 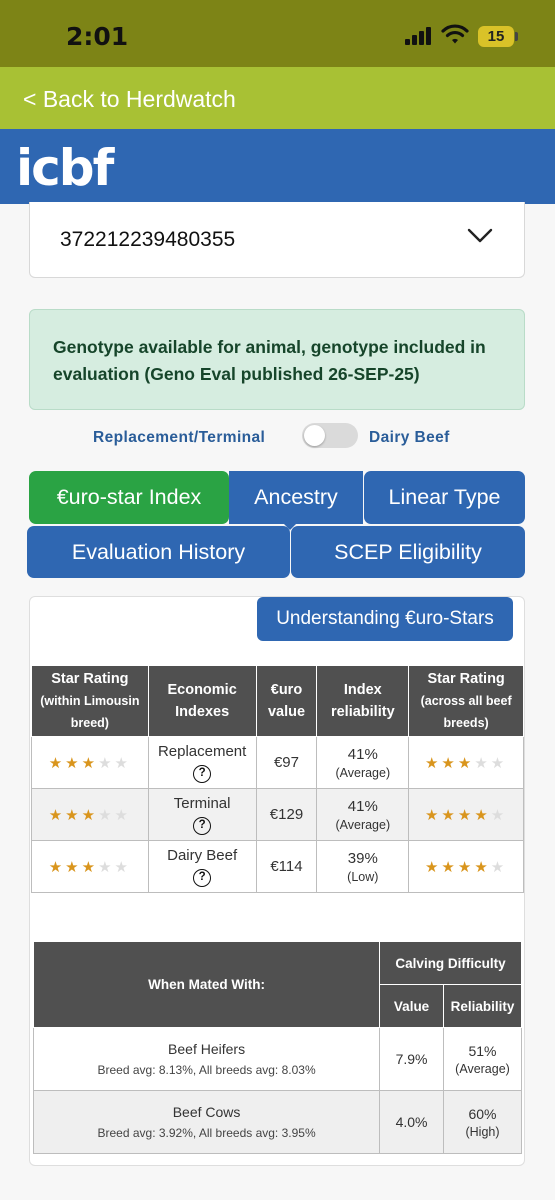 What do you see at coordinates (455, 34) in the screenshot?
I see `wifi-icon` at bounding box center [455, 34].